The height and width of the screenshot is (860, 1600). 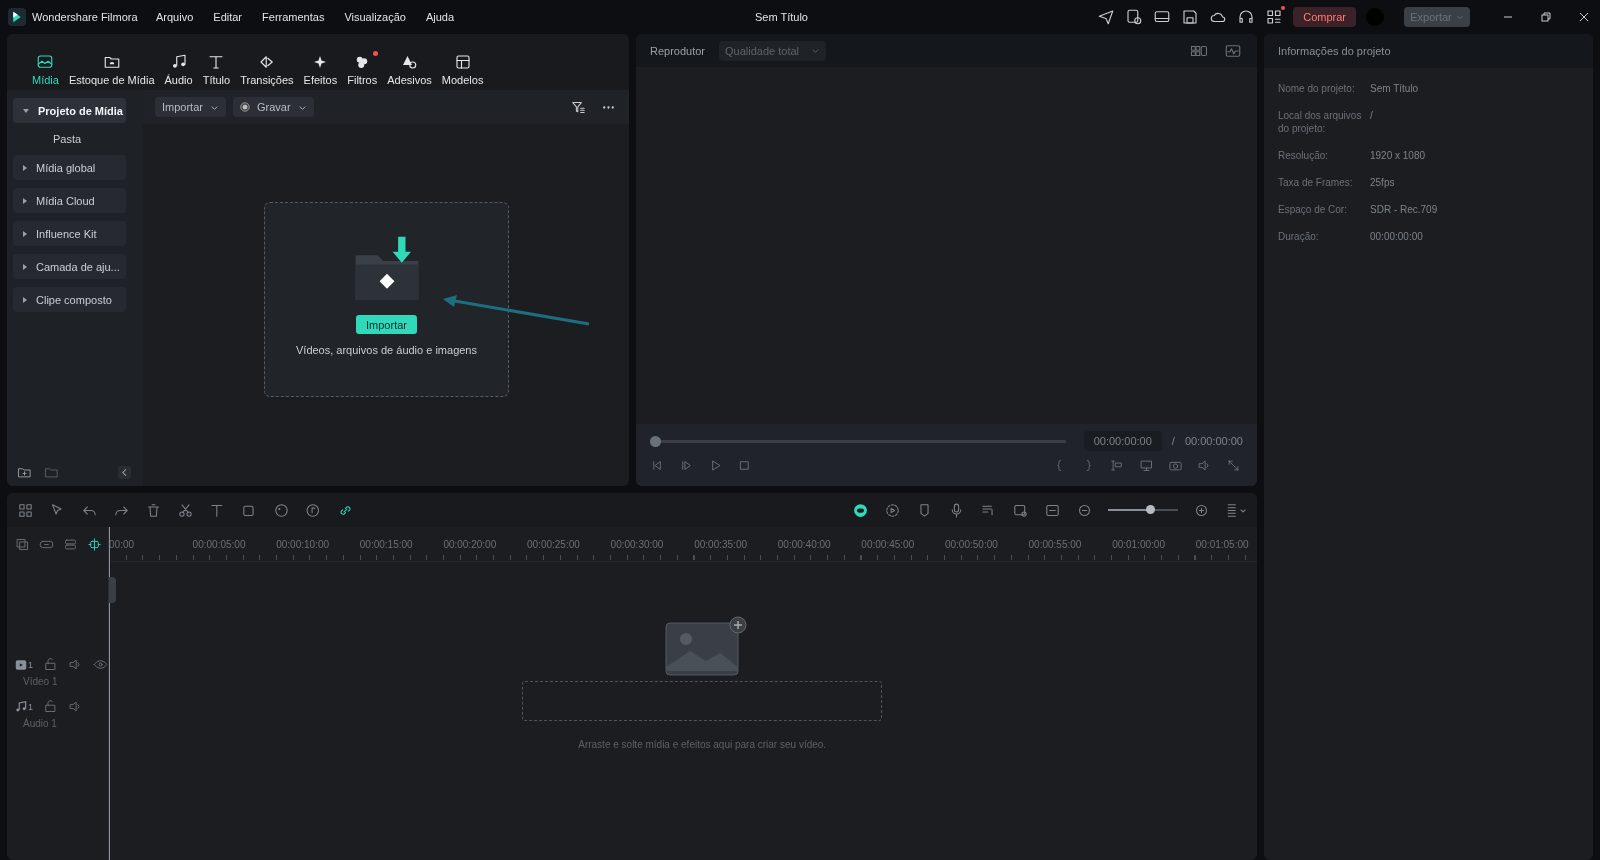 I want to click on ruler-label: 00:01:00:00, so click(x=1139, y=544).